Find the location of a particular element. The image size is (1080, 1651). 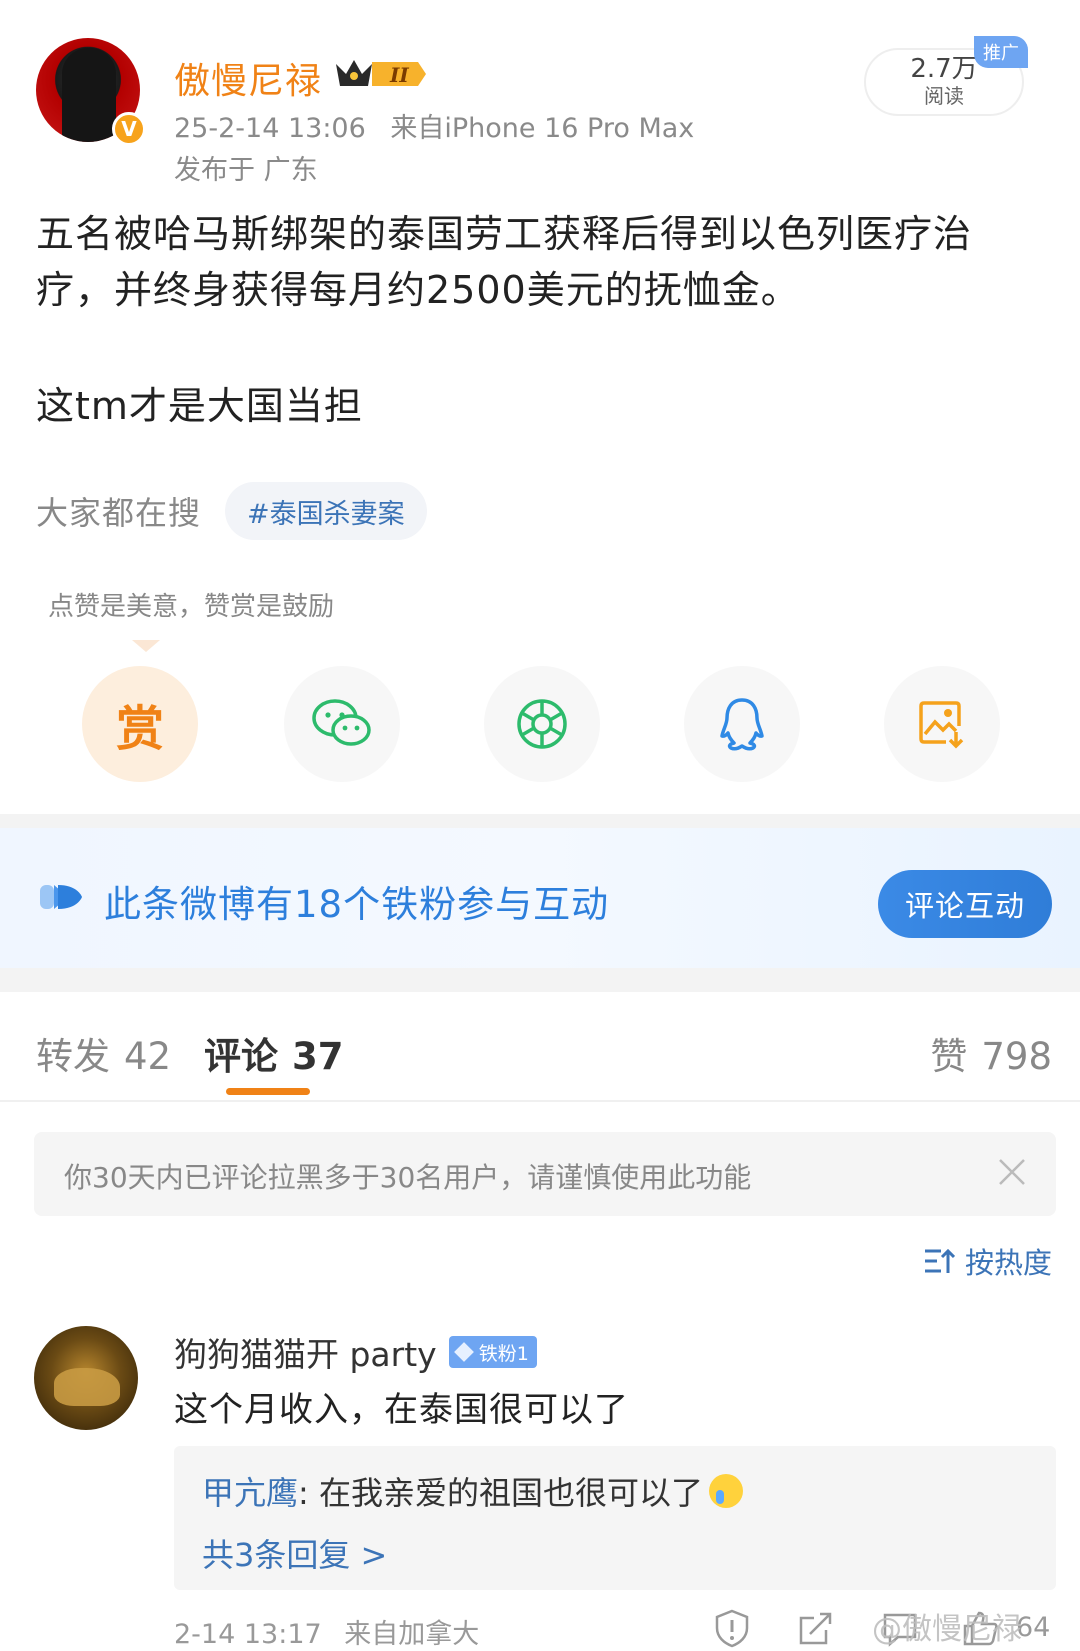

post-location: 发布于 广东 is located at coordinates (246, 170).